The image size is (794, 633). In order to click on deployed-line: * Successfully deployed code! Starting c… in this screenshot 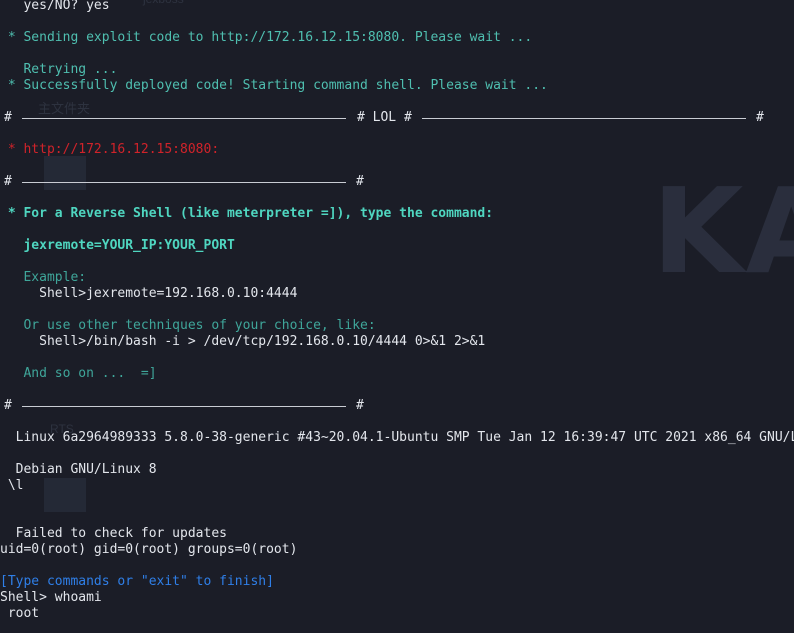, I will do `click(274, 85)`.